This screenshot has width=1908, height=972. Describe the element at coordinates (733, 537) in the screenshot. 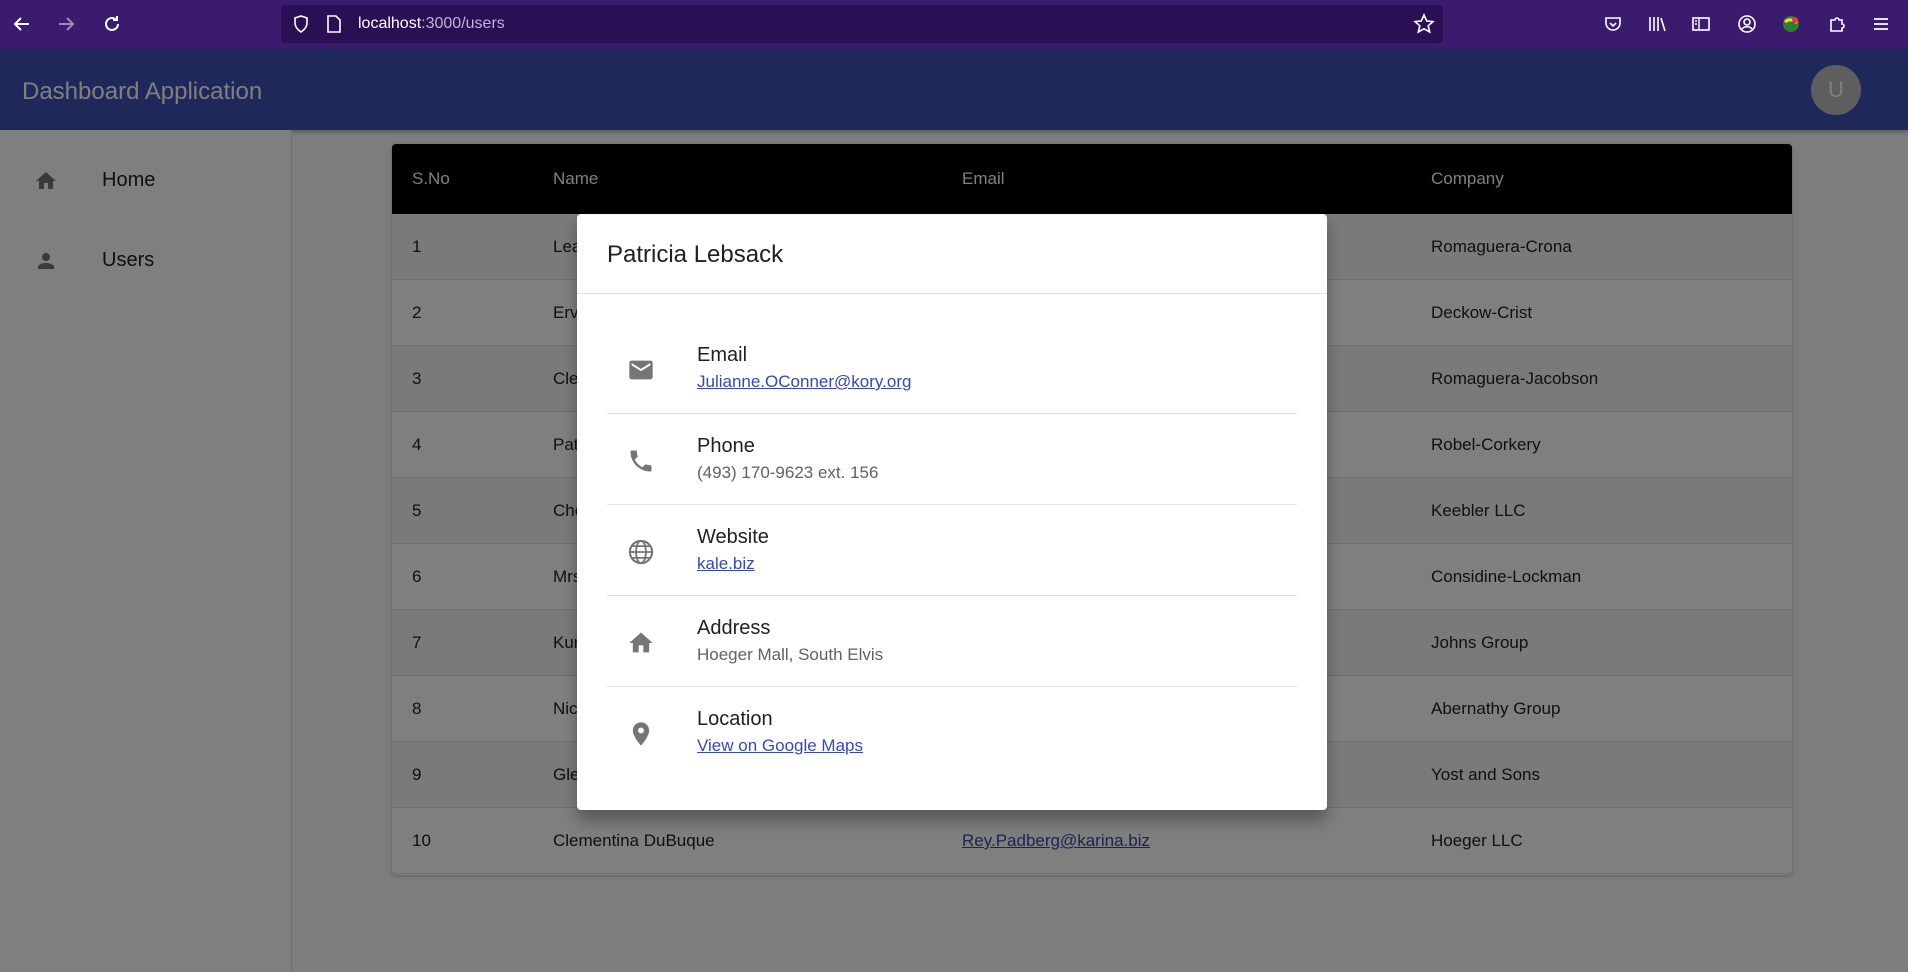

I see `detail-label: Website` at that location.